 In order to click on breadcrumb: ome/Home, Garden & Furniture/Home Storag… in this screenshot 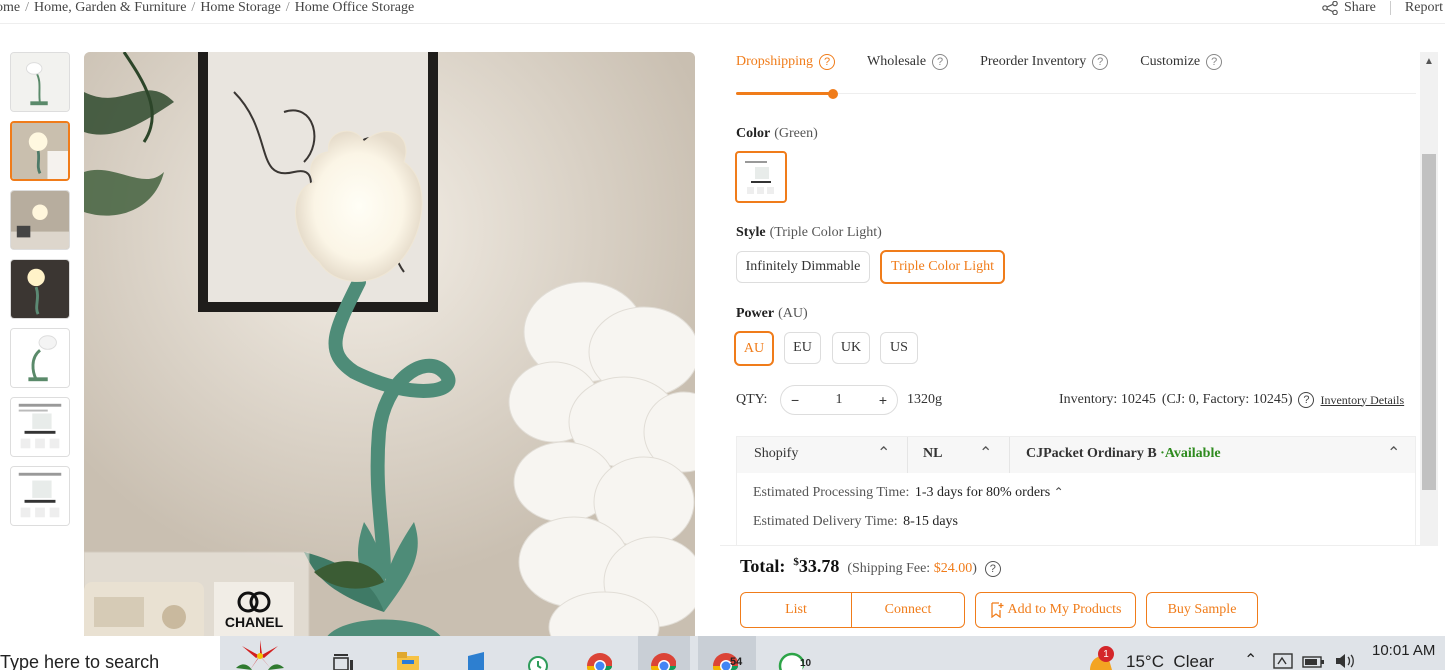, I will do `click(207, 8)`.